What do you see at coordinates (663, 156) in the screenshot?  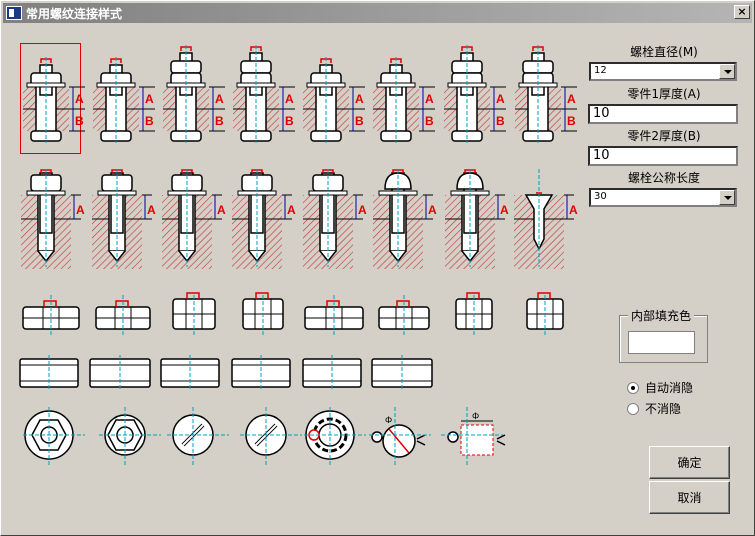 I see `part2-thickness-input: 10` at bounding box center [663, 156].